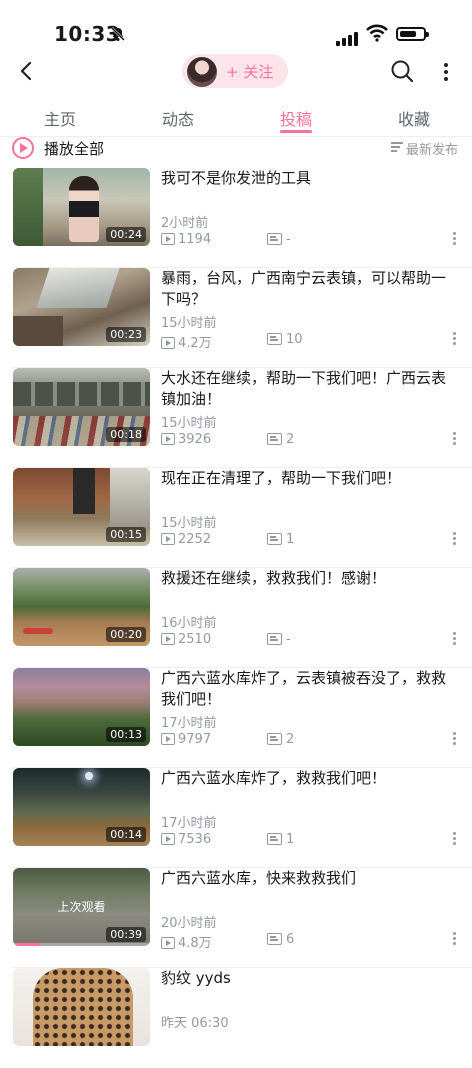 The image size is (472, 1068). What do you see at coordinates (186, 440) in the screenshot?
I see `play-count: 3926` at bounding box center [186, 440].